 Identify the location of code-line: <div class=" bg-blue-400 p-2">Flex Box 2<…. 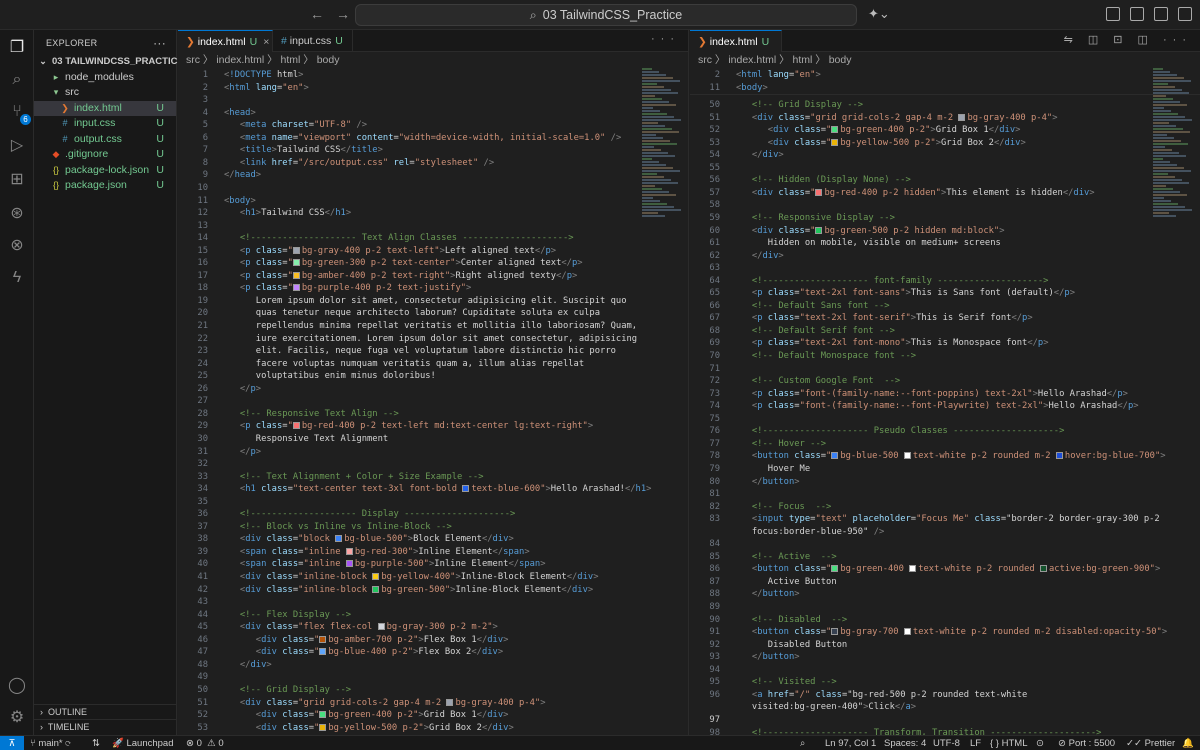
(363, 652).